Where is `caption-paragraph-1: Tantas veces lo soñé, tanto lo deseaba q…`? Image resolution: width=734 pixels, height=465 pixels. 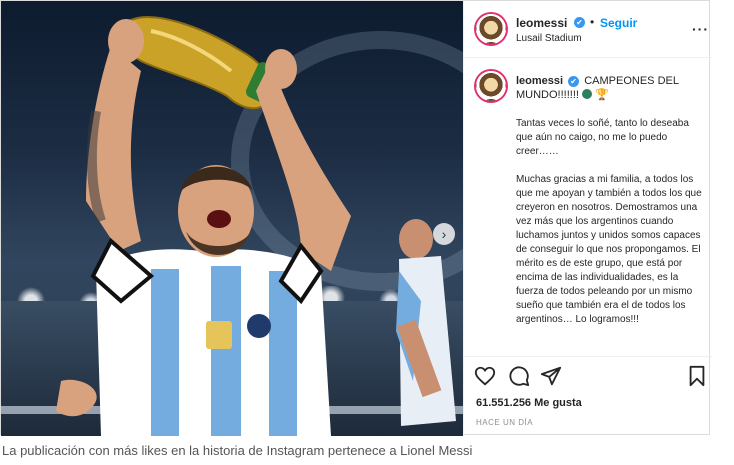 caption-paragraph-1: Tantas veces lo soñé, tanto lo deseaba q… is located at coordinates (602, 137).